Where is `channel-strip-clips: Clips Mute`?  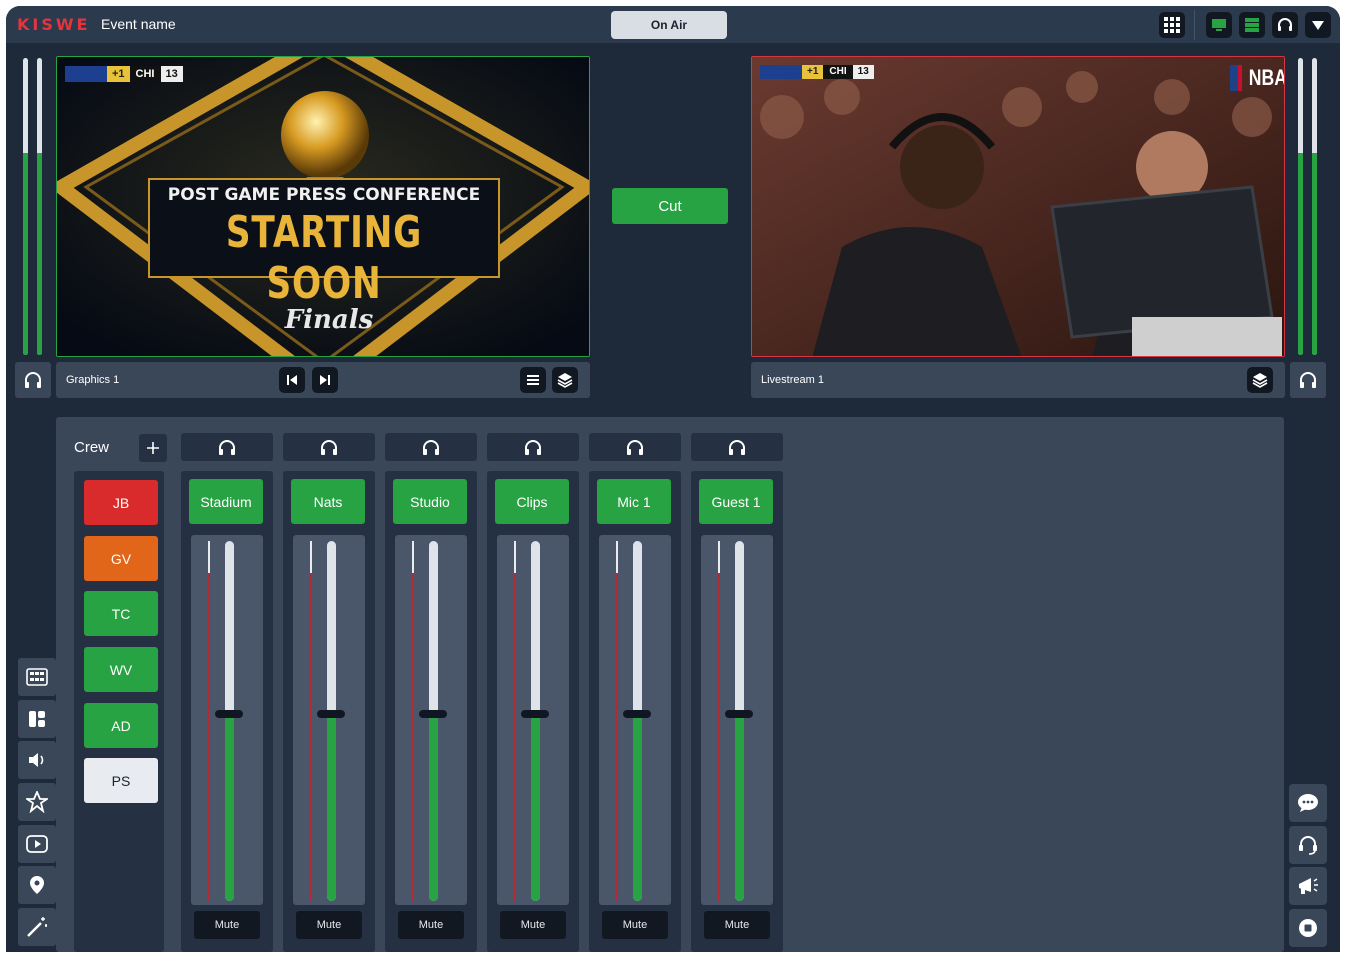
channel-strip-clips: Clips Mute is located at coordinates (533, 711).